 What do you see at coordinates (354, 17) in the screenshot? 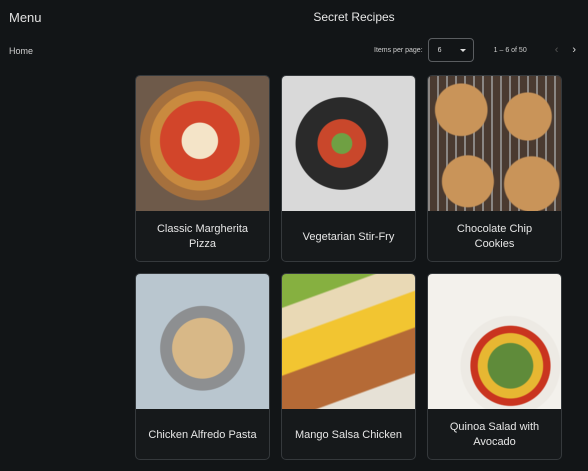
I see `page-title: Secret Recipes` at bounding box center [354, 17].